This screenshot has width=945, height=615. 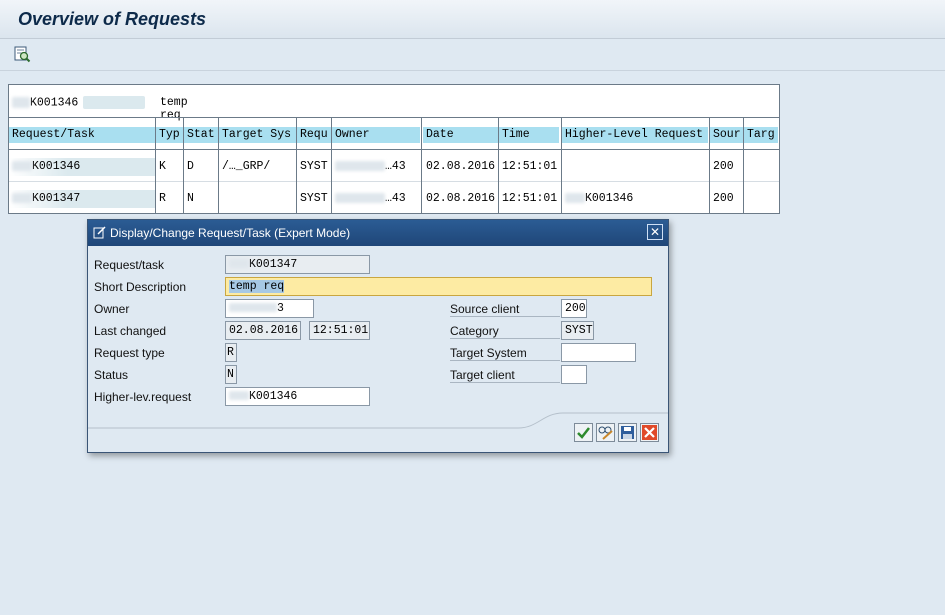 What do you see at coordinates (395, 198) in the screenshot?
I see `row-2-owner-text: …43` at bounding box center [395, 198].